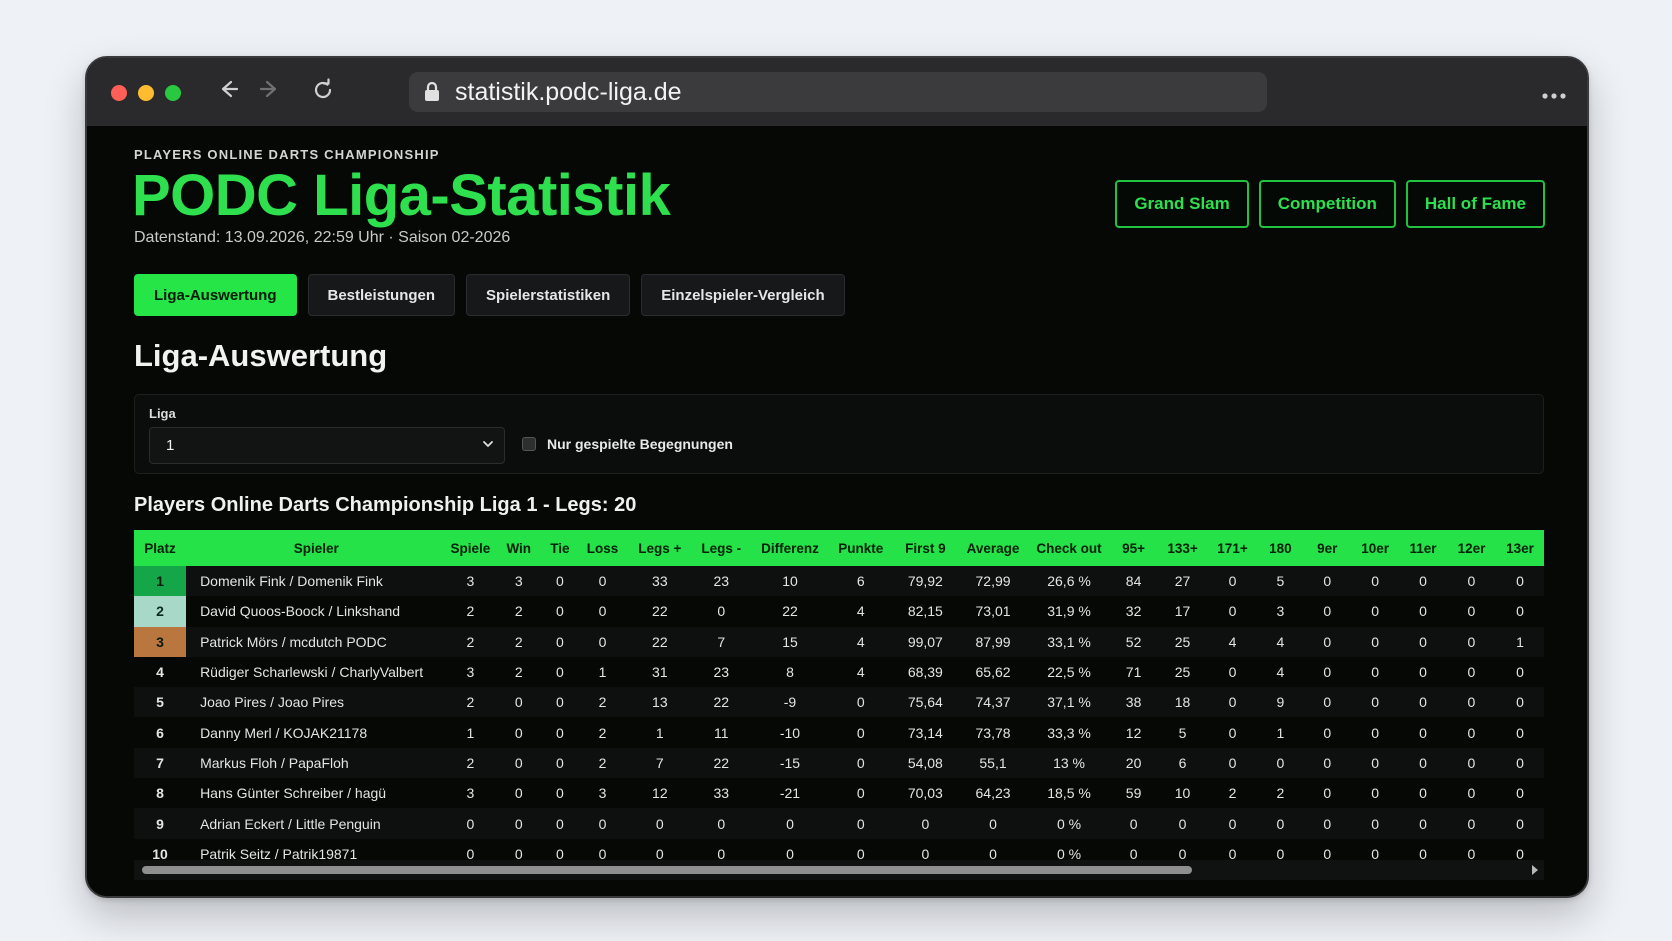 The height and width of the screenshot is (941, 1672). Describe the element at coordinates (162, 413) in the screenshot. I see `liga-label: Liga` at that location.